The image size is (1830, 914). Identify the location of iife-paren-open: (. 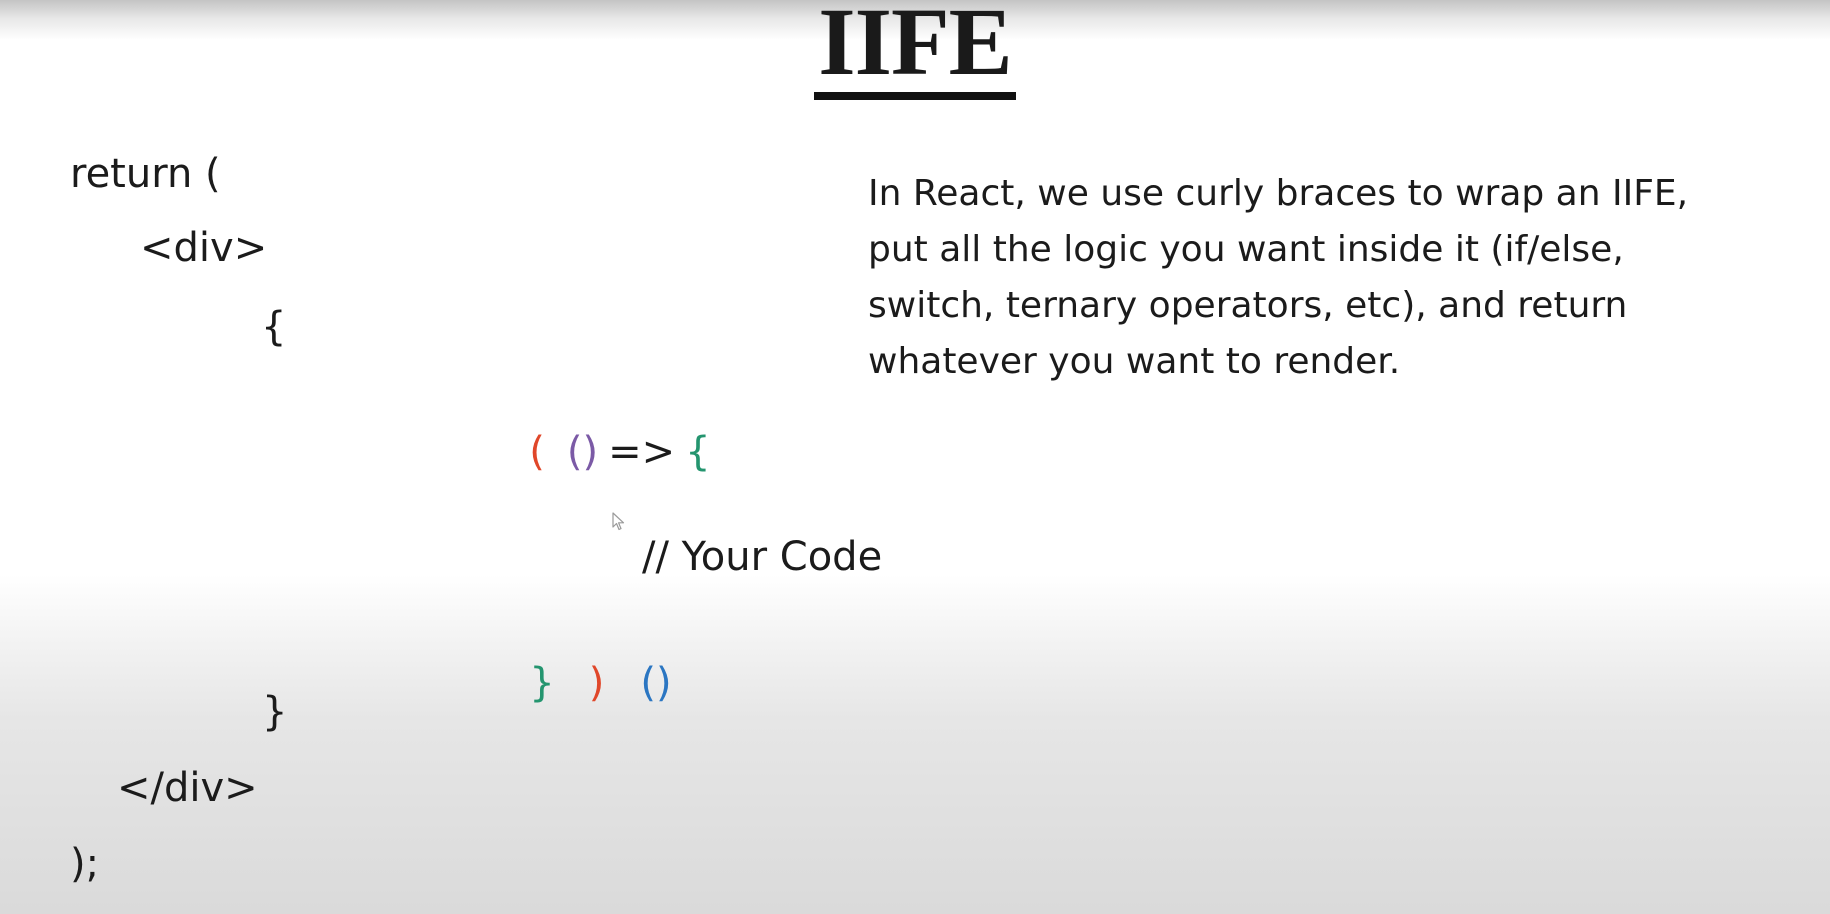
(537, 452).